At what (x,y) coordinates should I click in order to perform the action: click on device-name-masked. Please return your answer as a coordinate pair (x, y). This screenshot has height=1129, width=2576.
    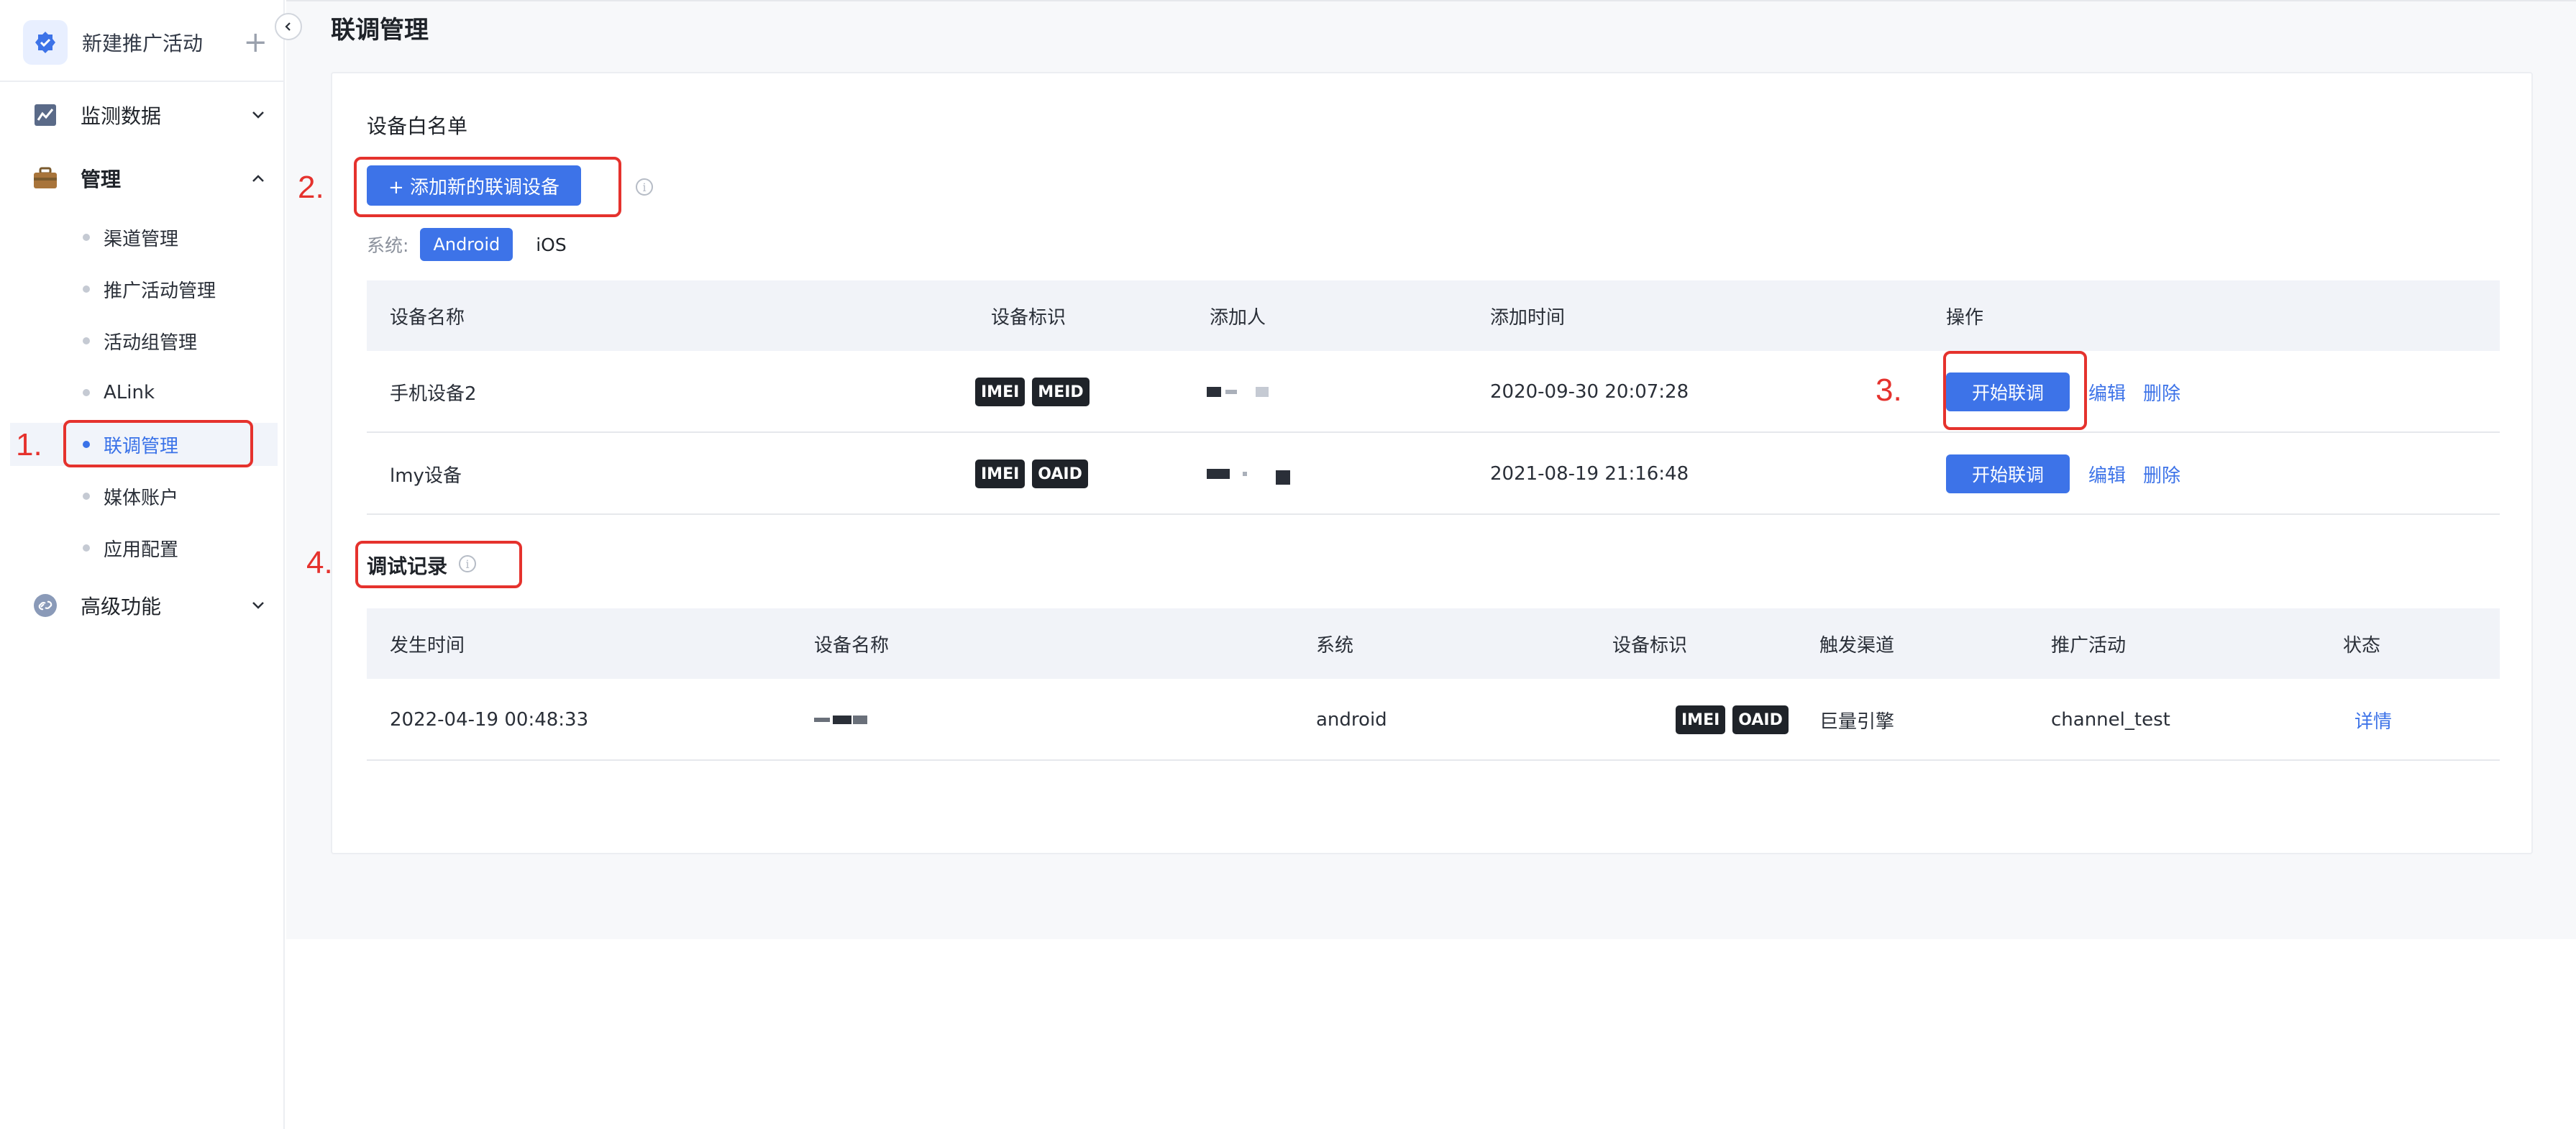
    Looking at the image, I should click on (840, 720).